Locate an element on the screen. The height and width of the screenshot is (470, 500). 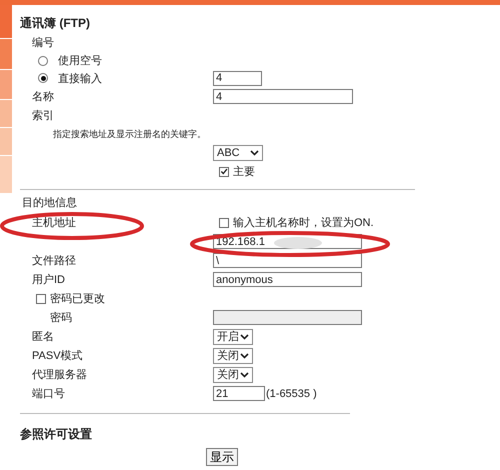
field-label: 名称 is located at coordinates (43, 97).